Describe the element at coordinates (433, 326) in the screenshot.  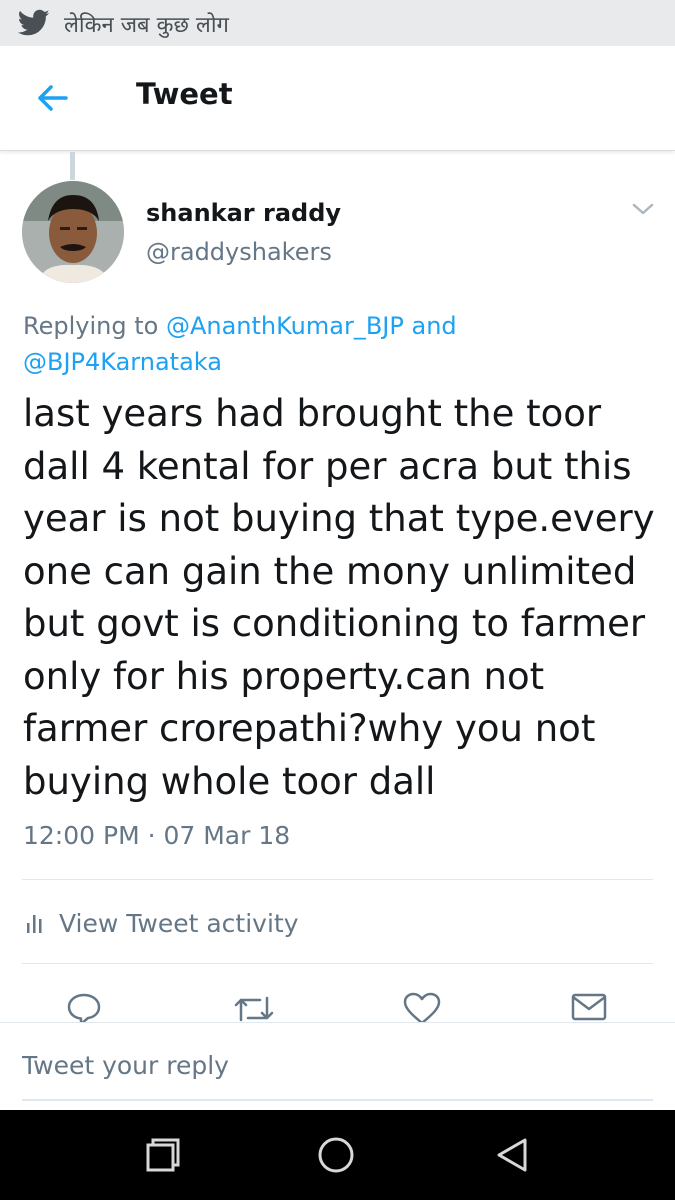
I see `replying-to-conjunction: and` at that location.